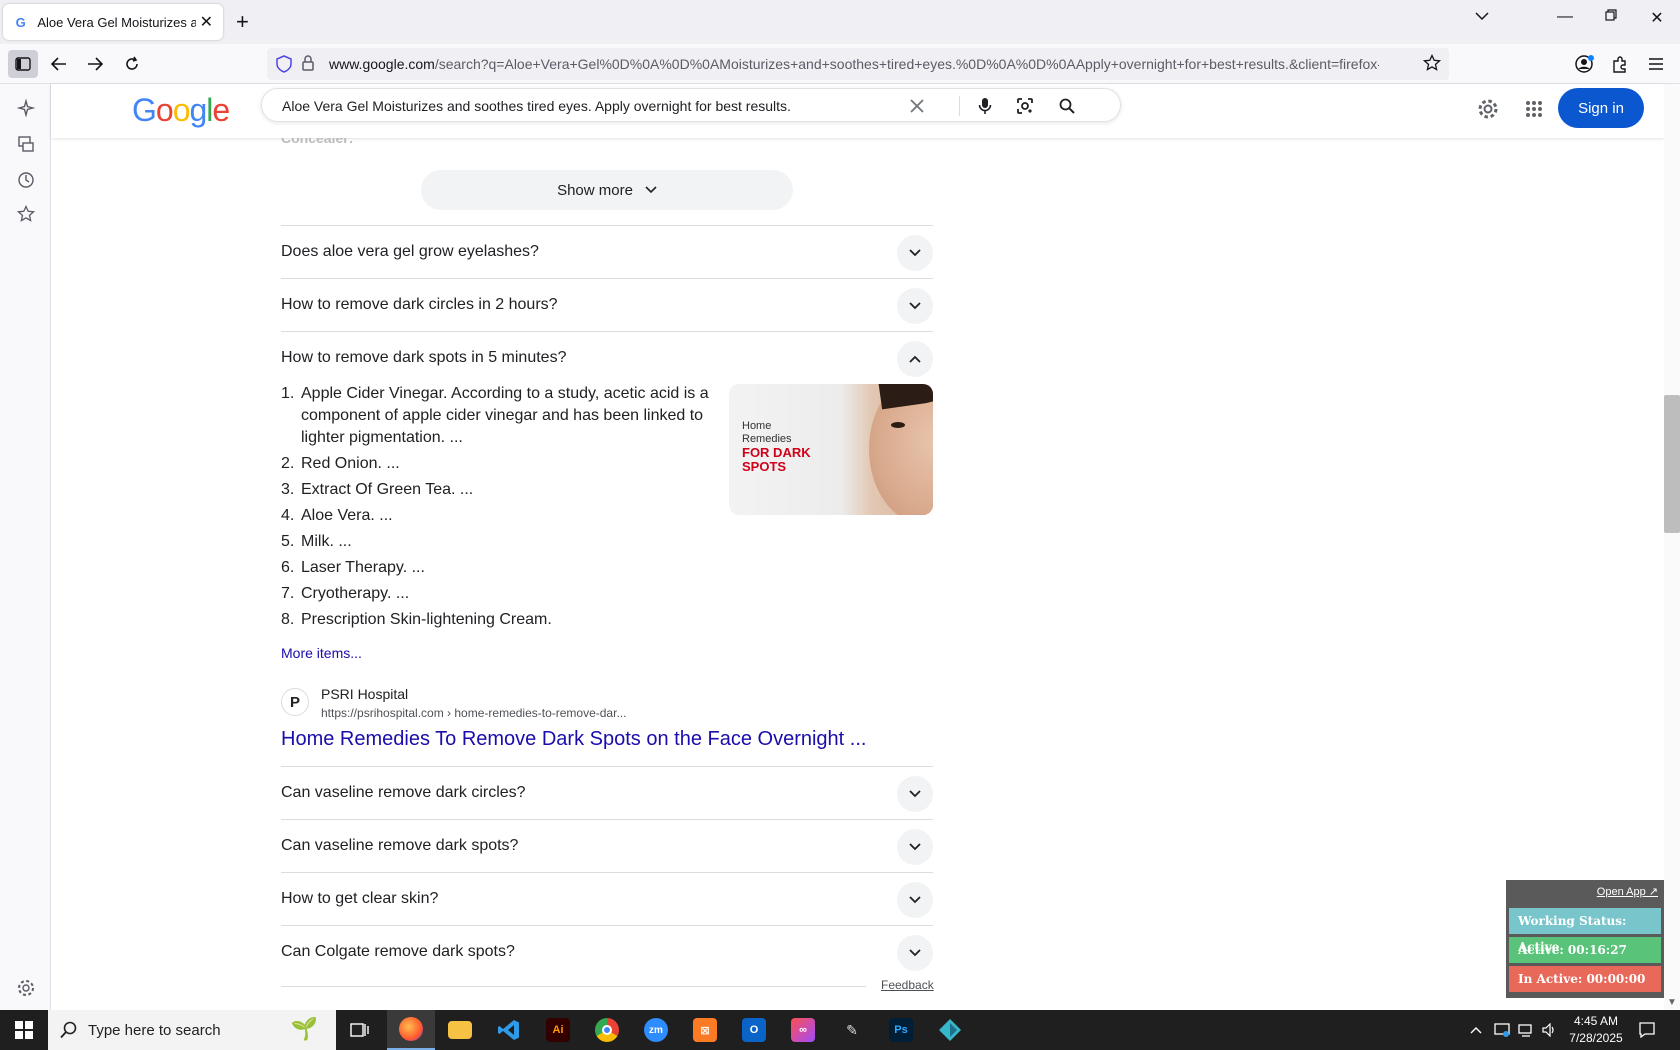 Image resolution: width=1680 pixels, height=1050 pixels. What do you see at coordinates (206, 22) in the screenshot?
I see `tab-close-icon: ✕` at bounding box center [206, 22].